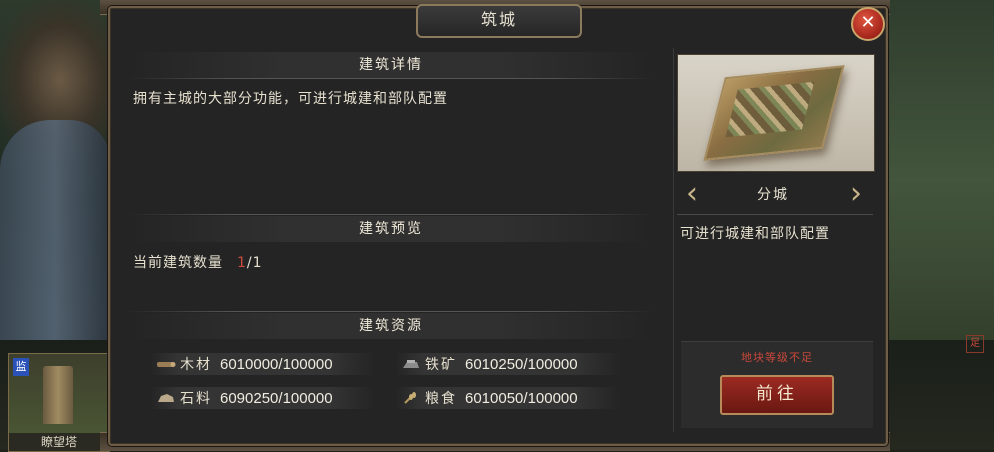 The image size is (994, 452). I want to click on section-heading-preview: 建筑预览, so click(391, 229).